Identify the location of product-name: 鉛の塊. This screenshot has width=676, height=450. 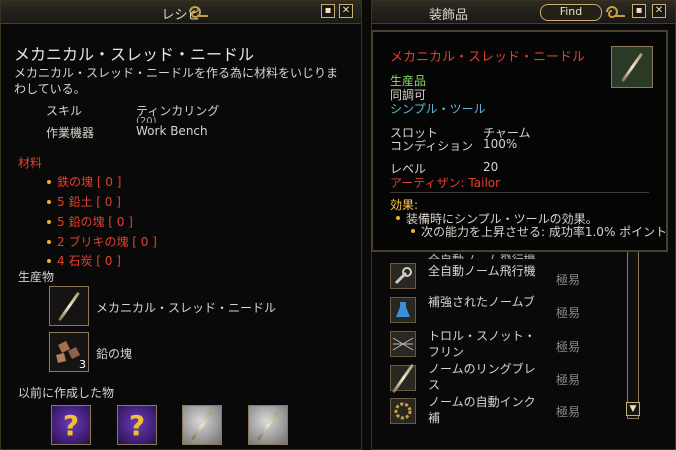
(114, 354).